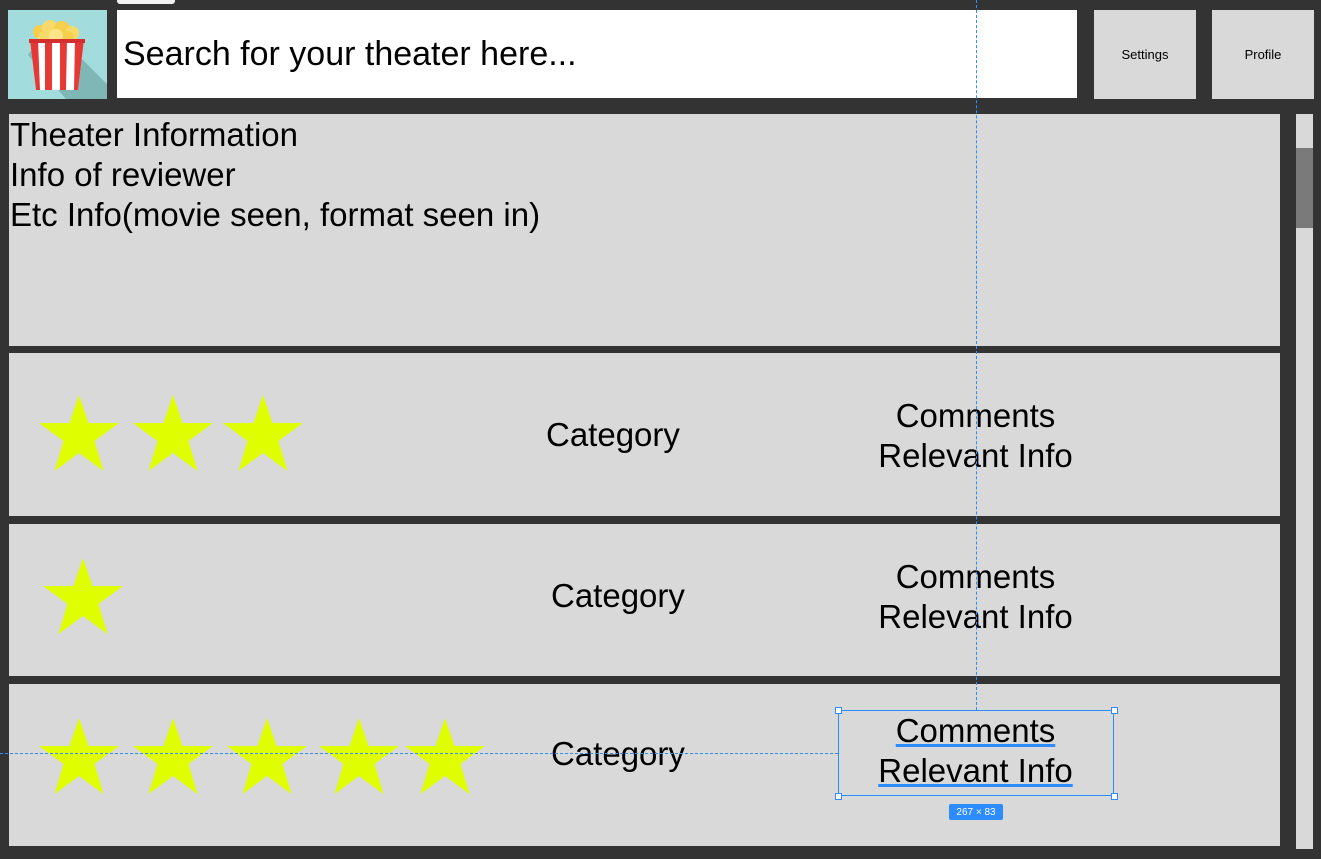 This screenshot has height=859, width=1321. What do you see at coordinates (146, 2) in the screenshot?
I see `tab-indicator` at bounding box center [146, 2].